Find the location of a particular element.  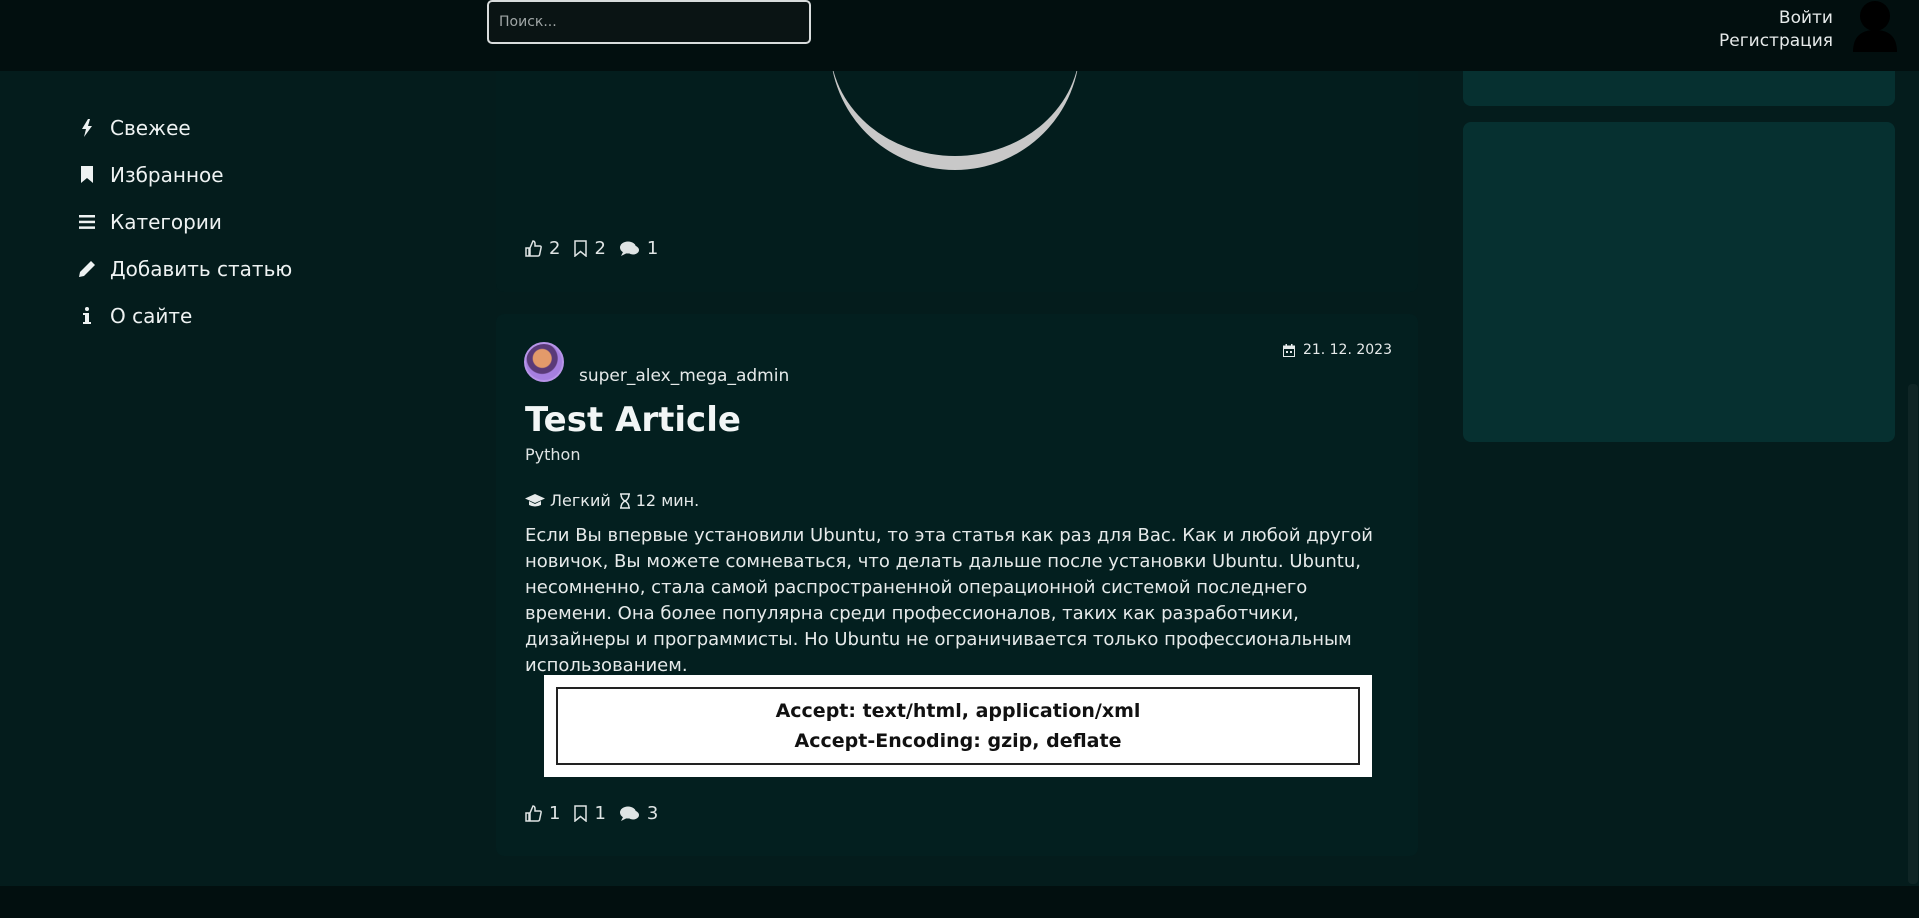

difficulty: Легкий is located at coordinates (568, 500).